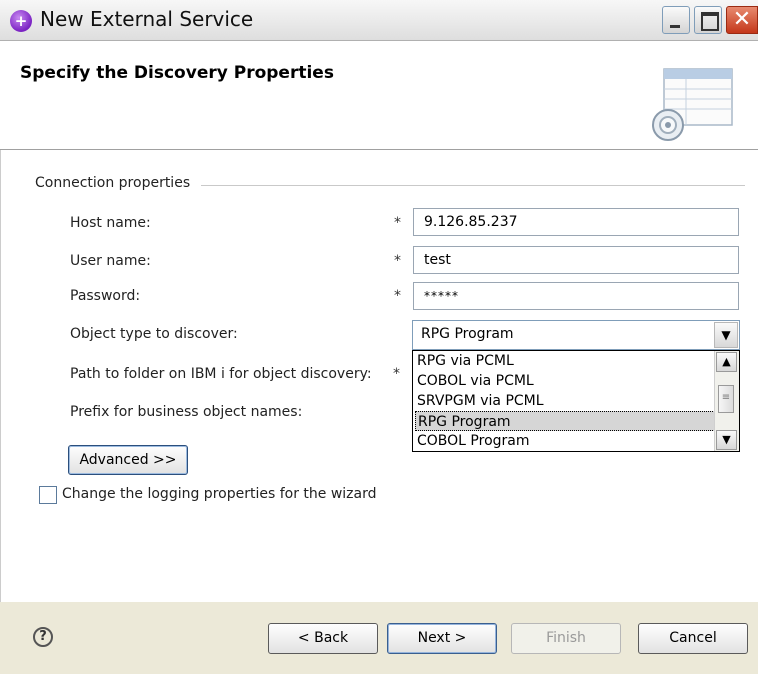 This screenshot has height=674, width=758. I want to click on discovery-banner-icon, so click(692, 104).